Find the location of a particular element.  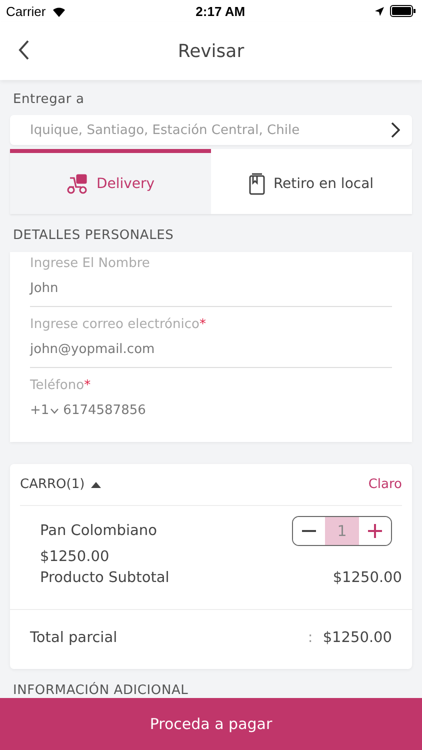

cart-toggle: CARRO(1) is located at coordinates (60, 484).